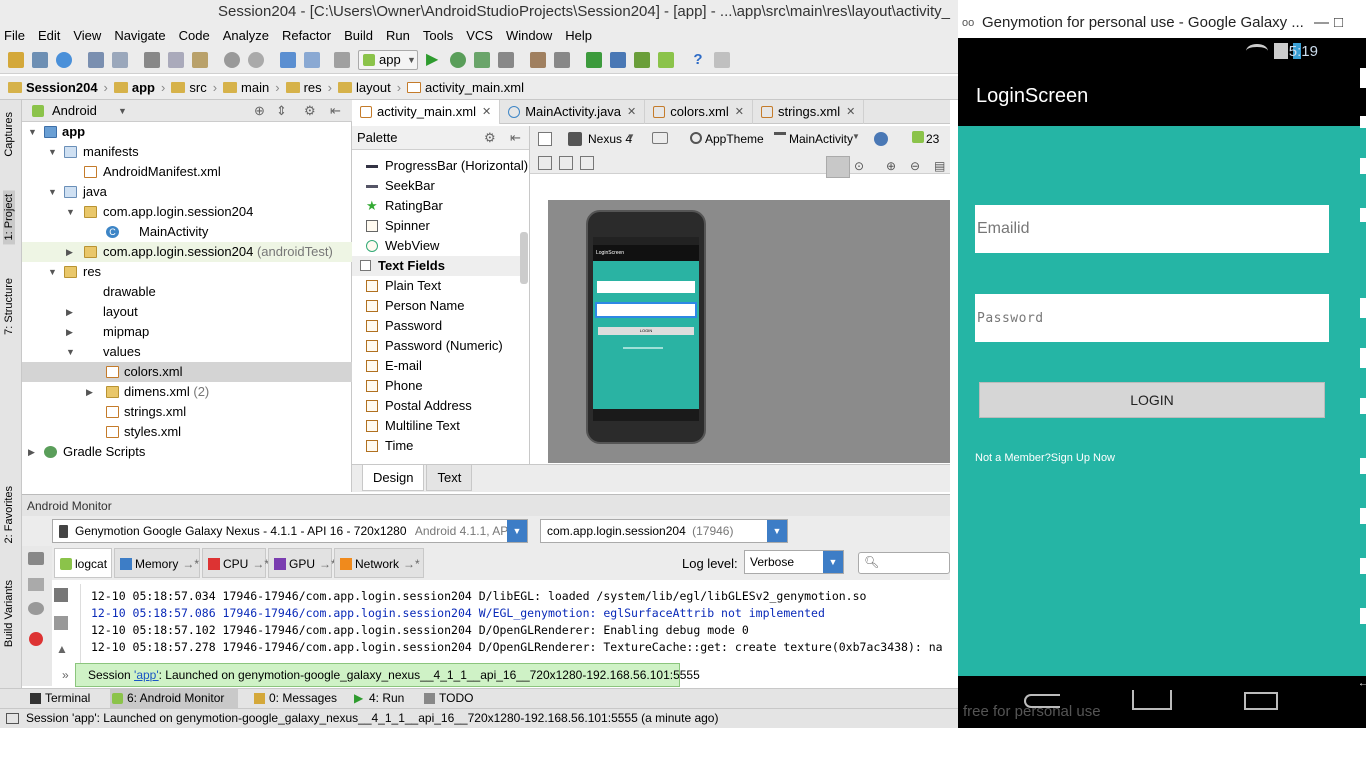 The width and height of the screenshot is (1366, 768). What do you see at coordinates (36, 608) in the screenshot?
I see `system-info-icon` at bounding box center [36, 608].